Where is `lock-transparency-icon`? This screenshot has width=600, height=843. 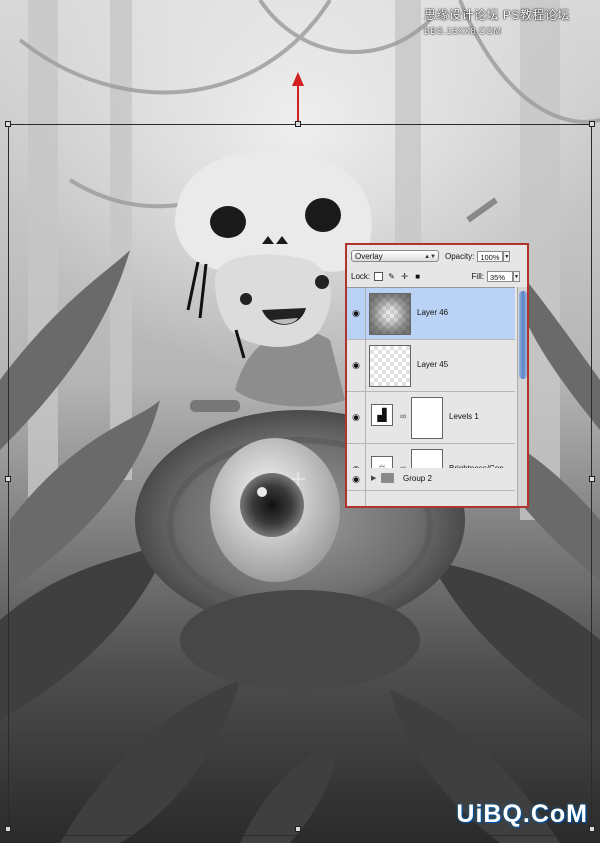
lock-transparency-icon is located at coordinates (379, 276).